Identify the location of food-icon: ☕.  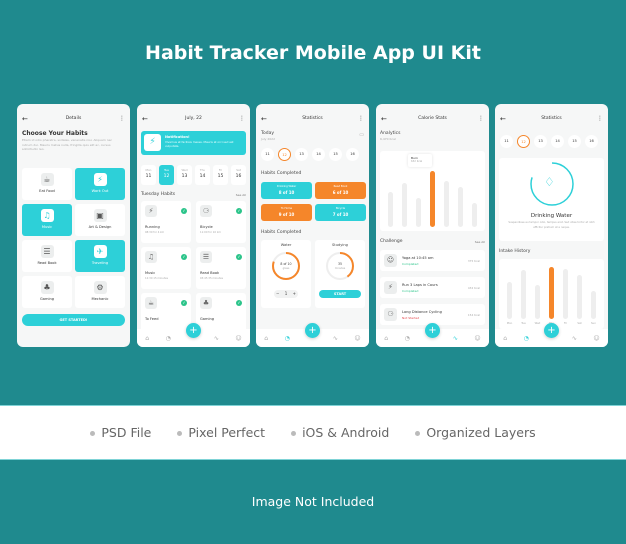
(151, 303).